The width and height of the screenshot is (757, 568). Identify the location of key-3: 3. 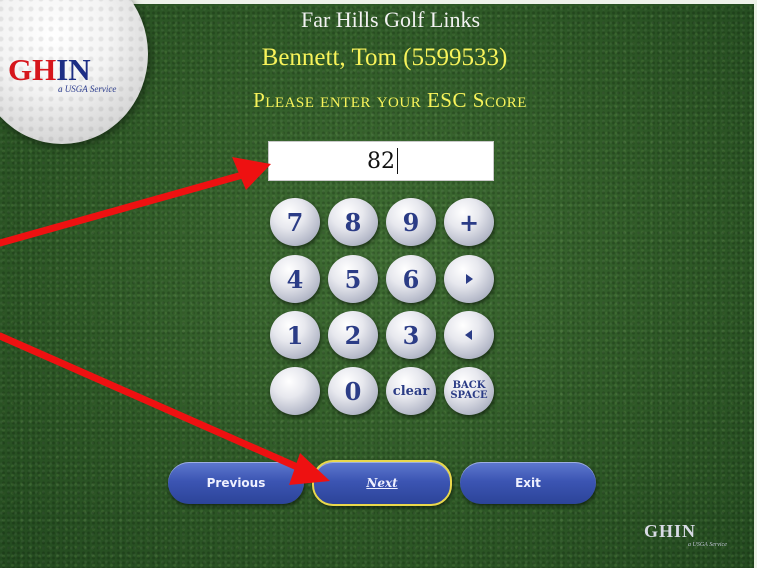
(411, 335).